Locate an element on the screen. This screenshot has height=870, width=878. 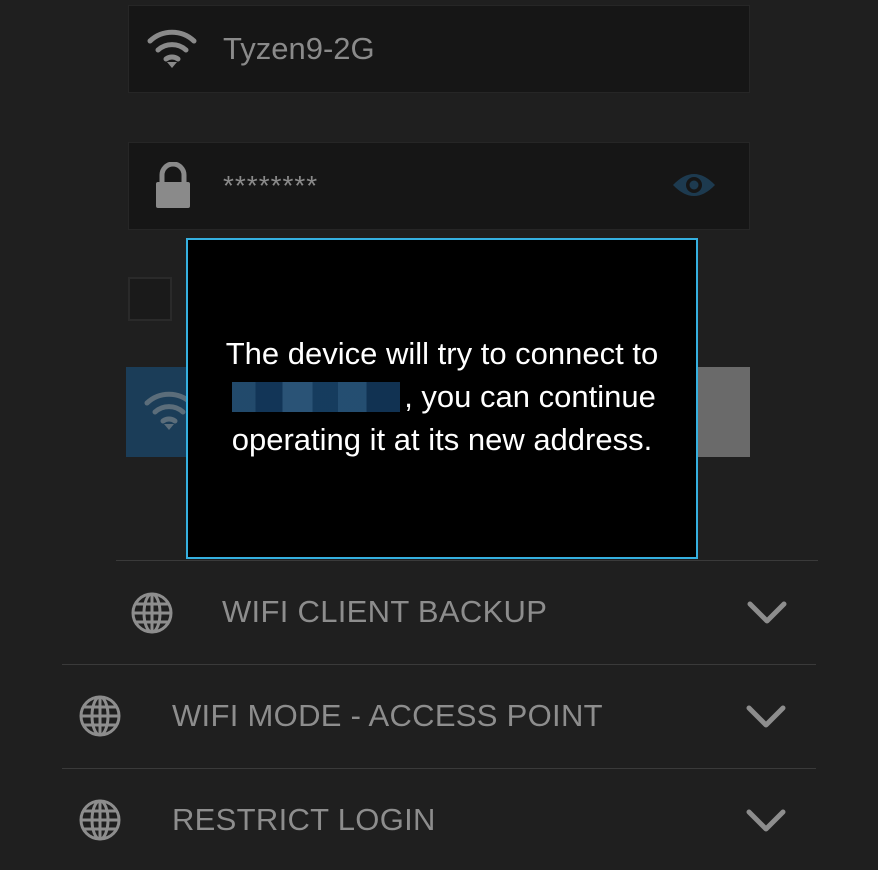
option-checkbox is located at coordinates (150, 299).